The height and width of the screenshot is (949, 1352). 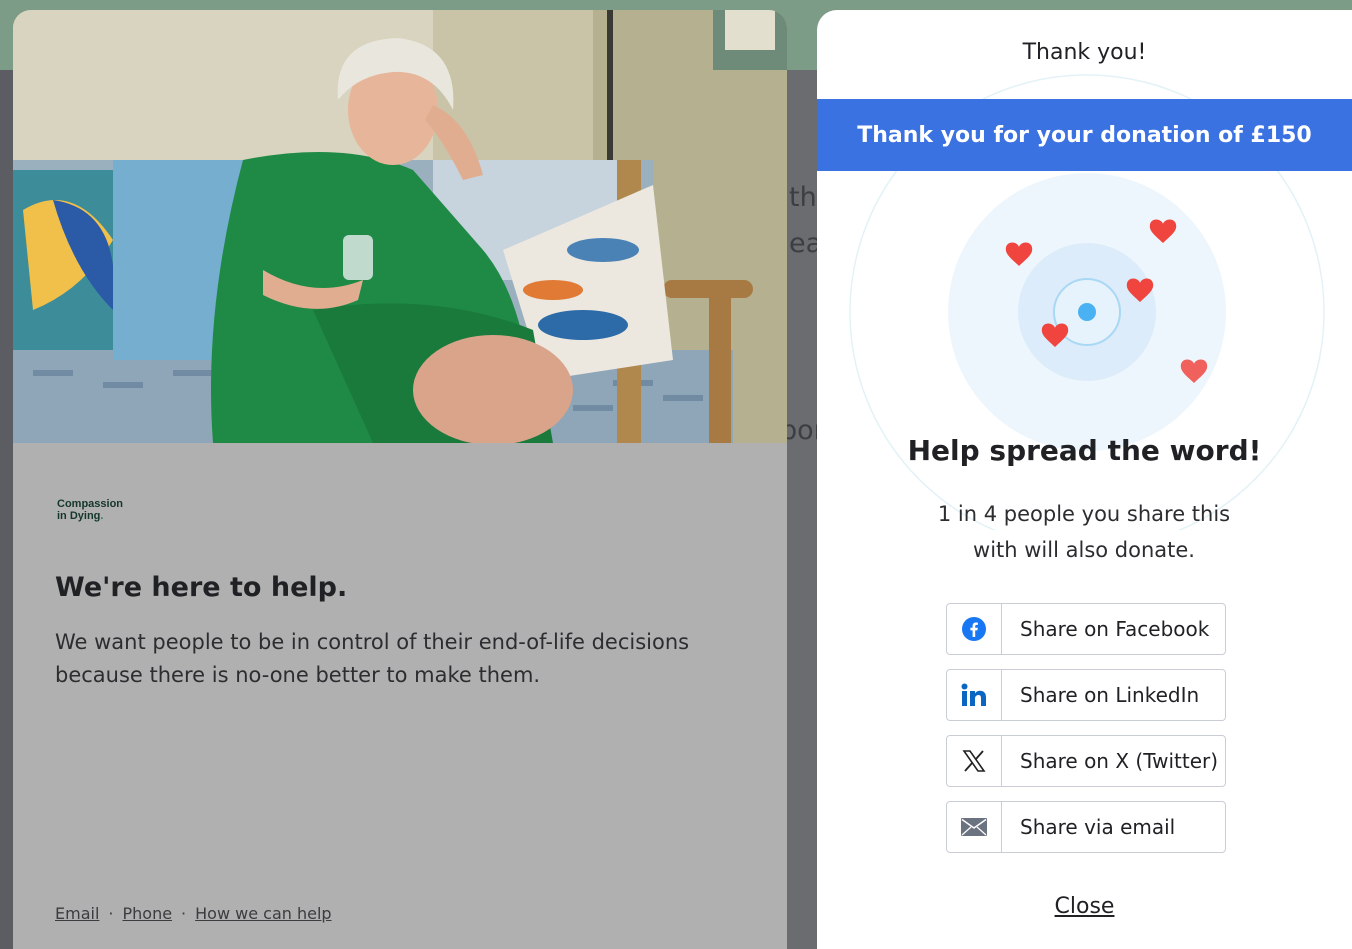 I want to click on share-linkedin-label: Share on LinkedIn, so click(x=1110, y=695).